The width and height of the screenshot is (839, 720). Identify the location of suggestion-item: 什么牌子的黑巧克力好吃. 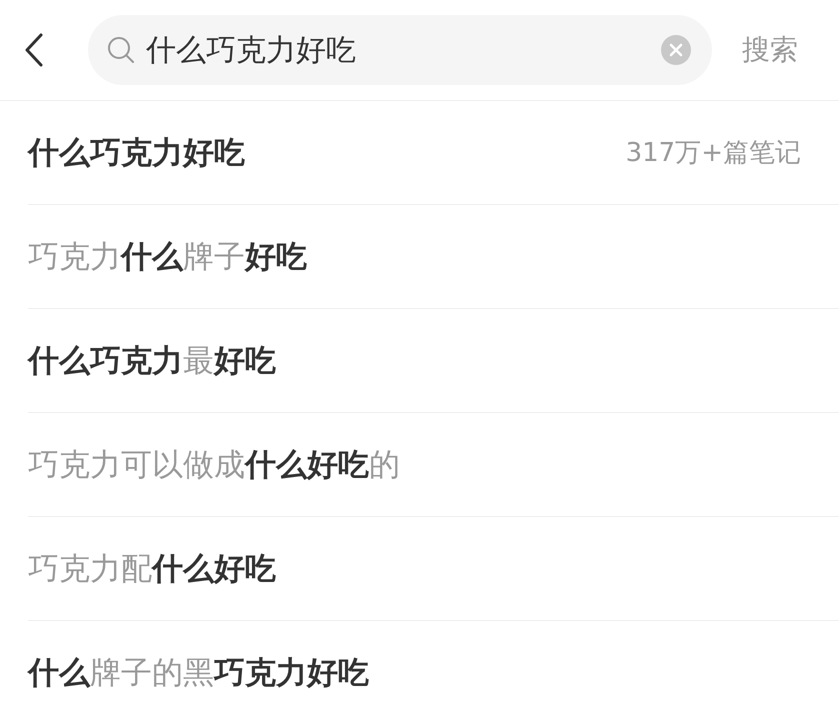
(198, 673).